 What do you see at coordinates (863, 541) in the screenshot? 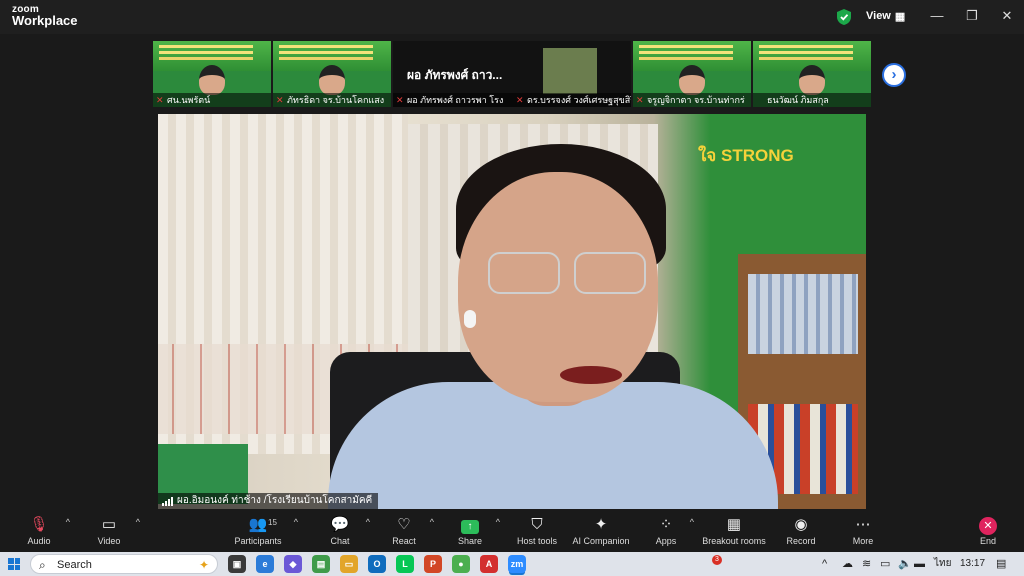
I see `more-label: More` at bounding box center [863, 541].